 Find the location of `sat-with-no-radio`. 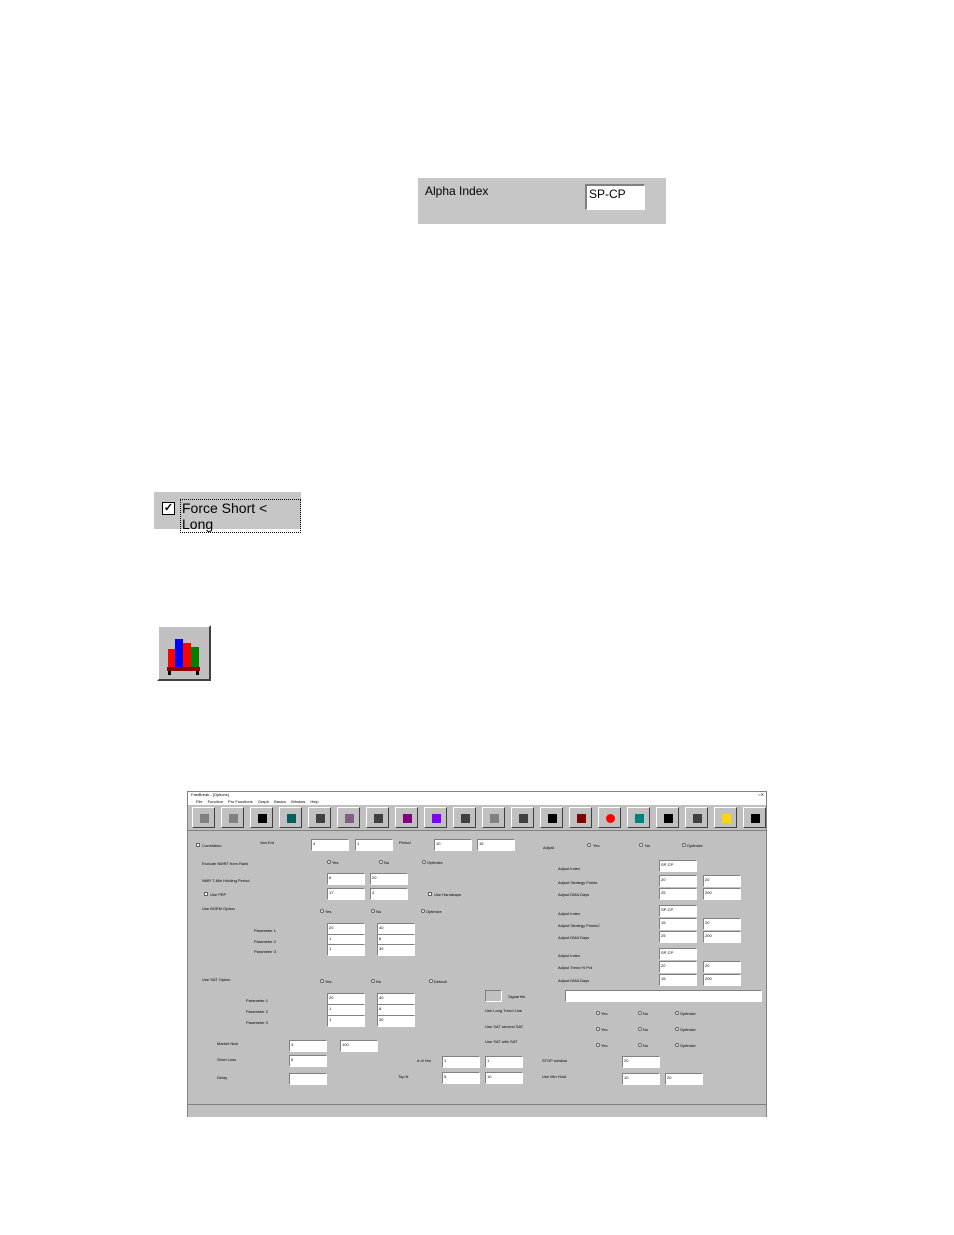

sat-with-no-radio is located at coordinates (640, 1045).